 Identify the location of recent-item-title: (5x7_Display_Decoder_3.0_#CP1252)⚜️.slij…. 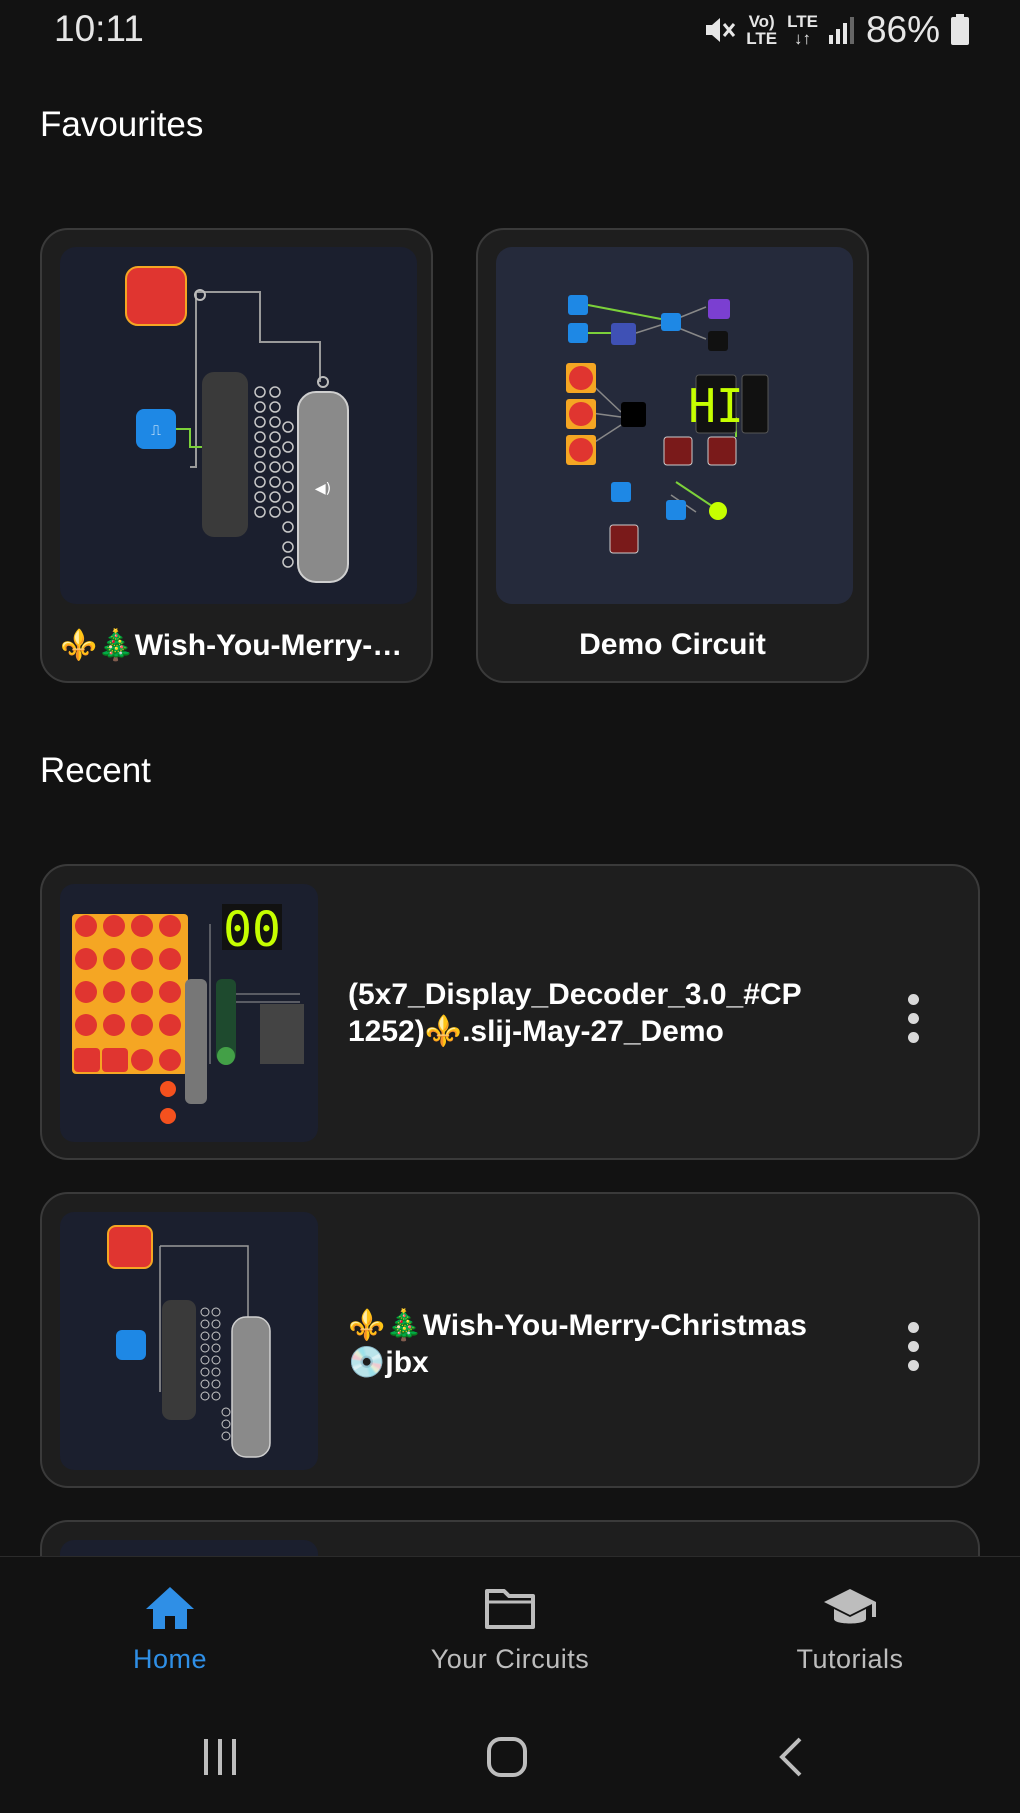
(575, 1013).